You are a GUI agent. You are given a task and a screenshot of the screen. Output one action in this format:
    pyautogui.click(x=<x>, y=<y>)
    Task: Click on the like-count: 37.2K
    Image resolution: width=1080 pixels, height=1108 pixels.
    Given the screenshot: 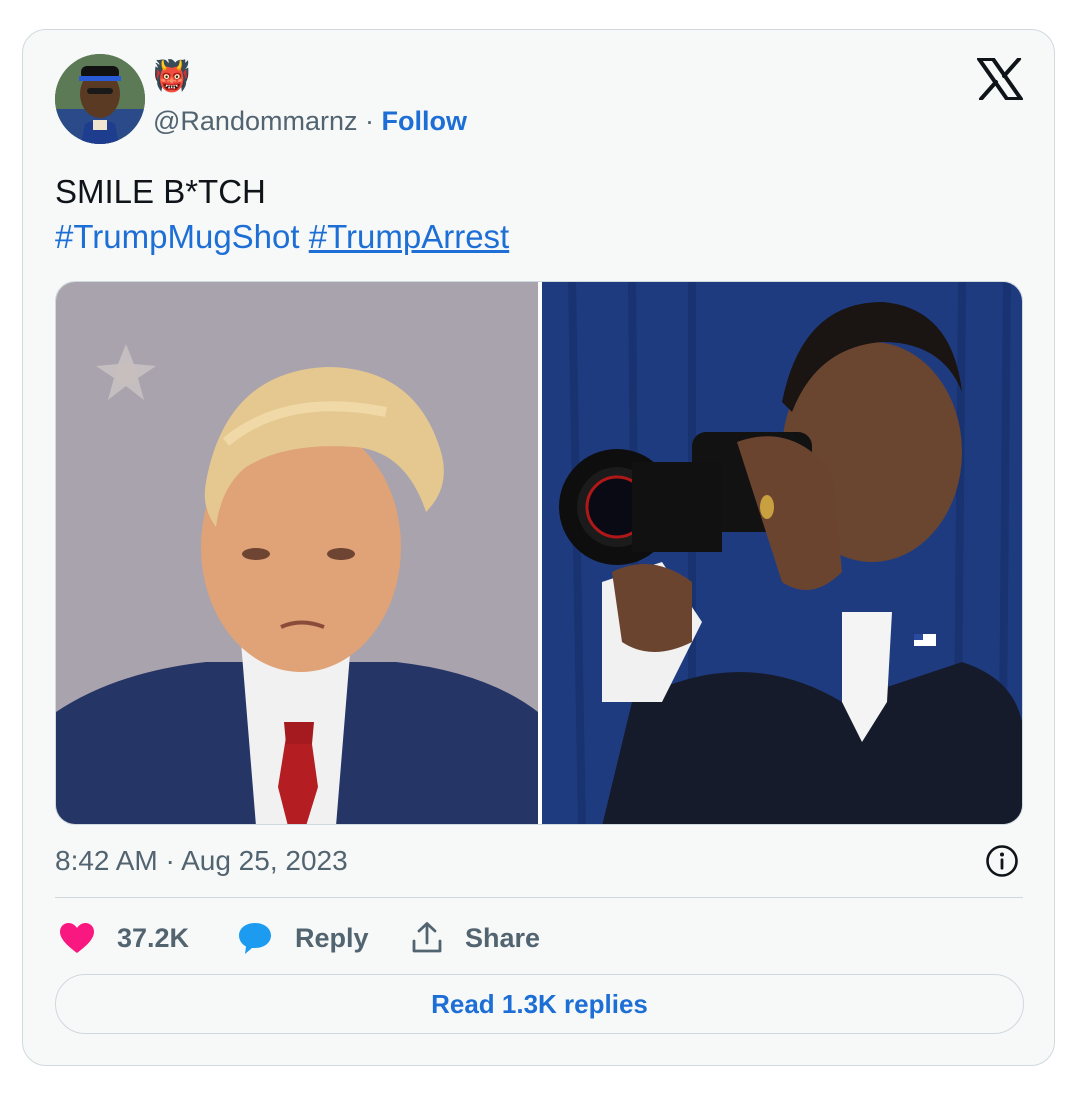 What is the action you would take?
    pyautogui.click(x=153, y=937)
    